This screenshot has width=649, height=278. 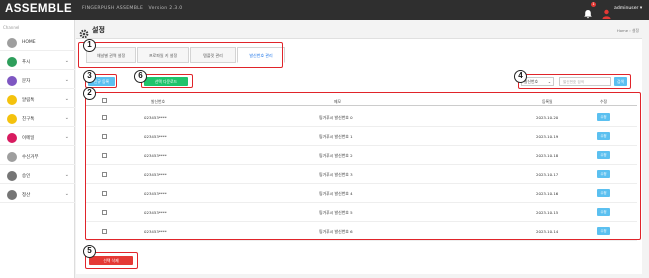 What do you see at coordinates (585, 81) in the screenshot?
I see `search-input: 발신번호 검색` at bounding box center [585, 81].